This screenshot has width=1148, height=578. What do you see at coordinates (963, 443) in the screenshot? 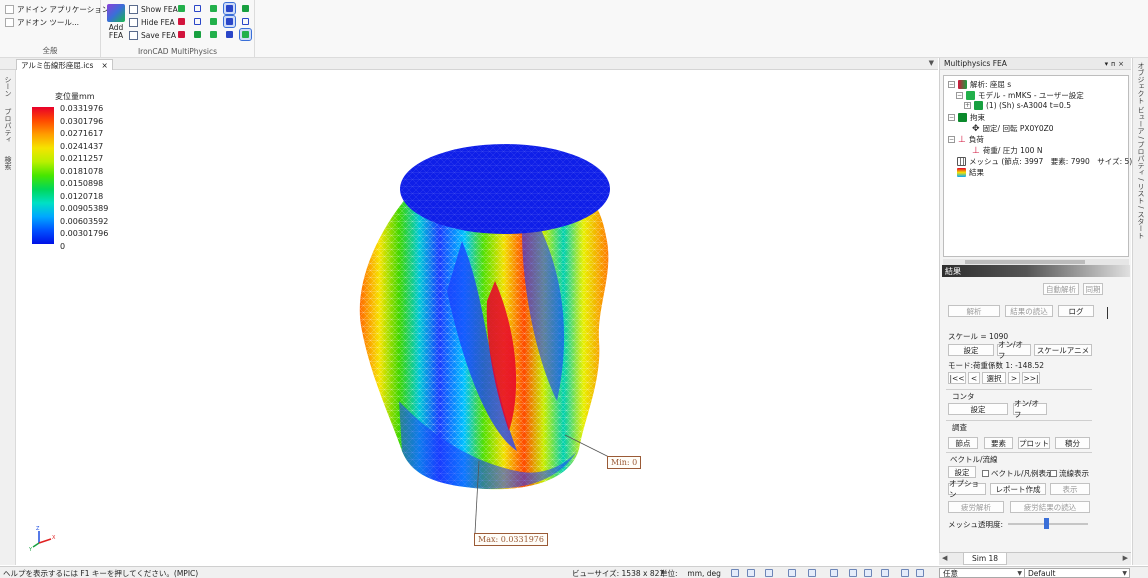
I see `node-button: 節点` at bounding box center [963, 443].